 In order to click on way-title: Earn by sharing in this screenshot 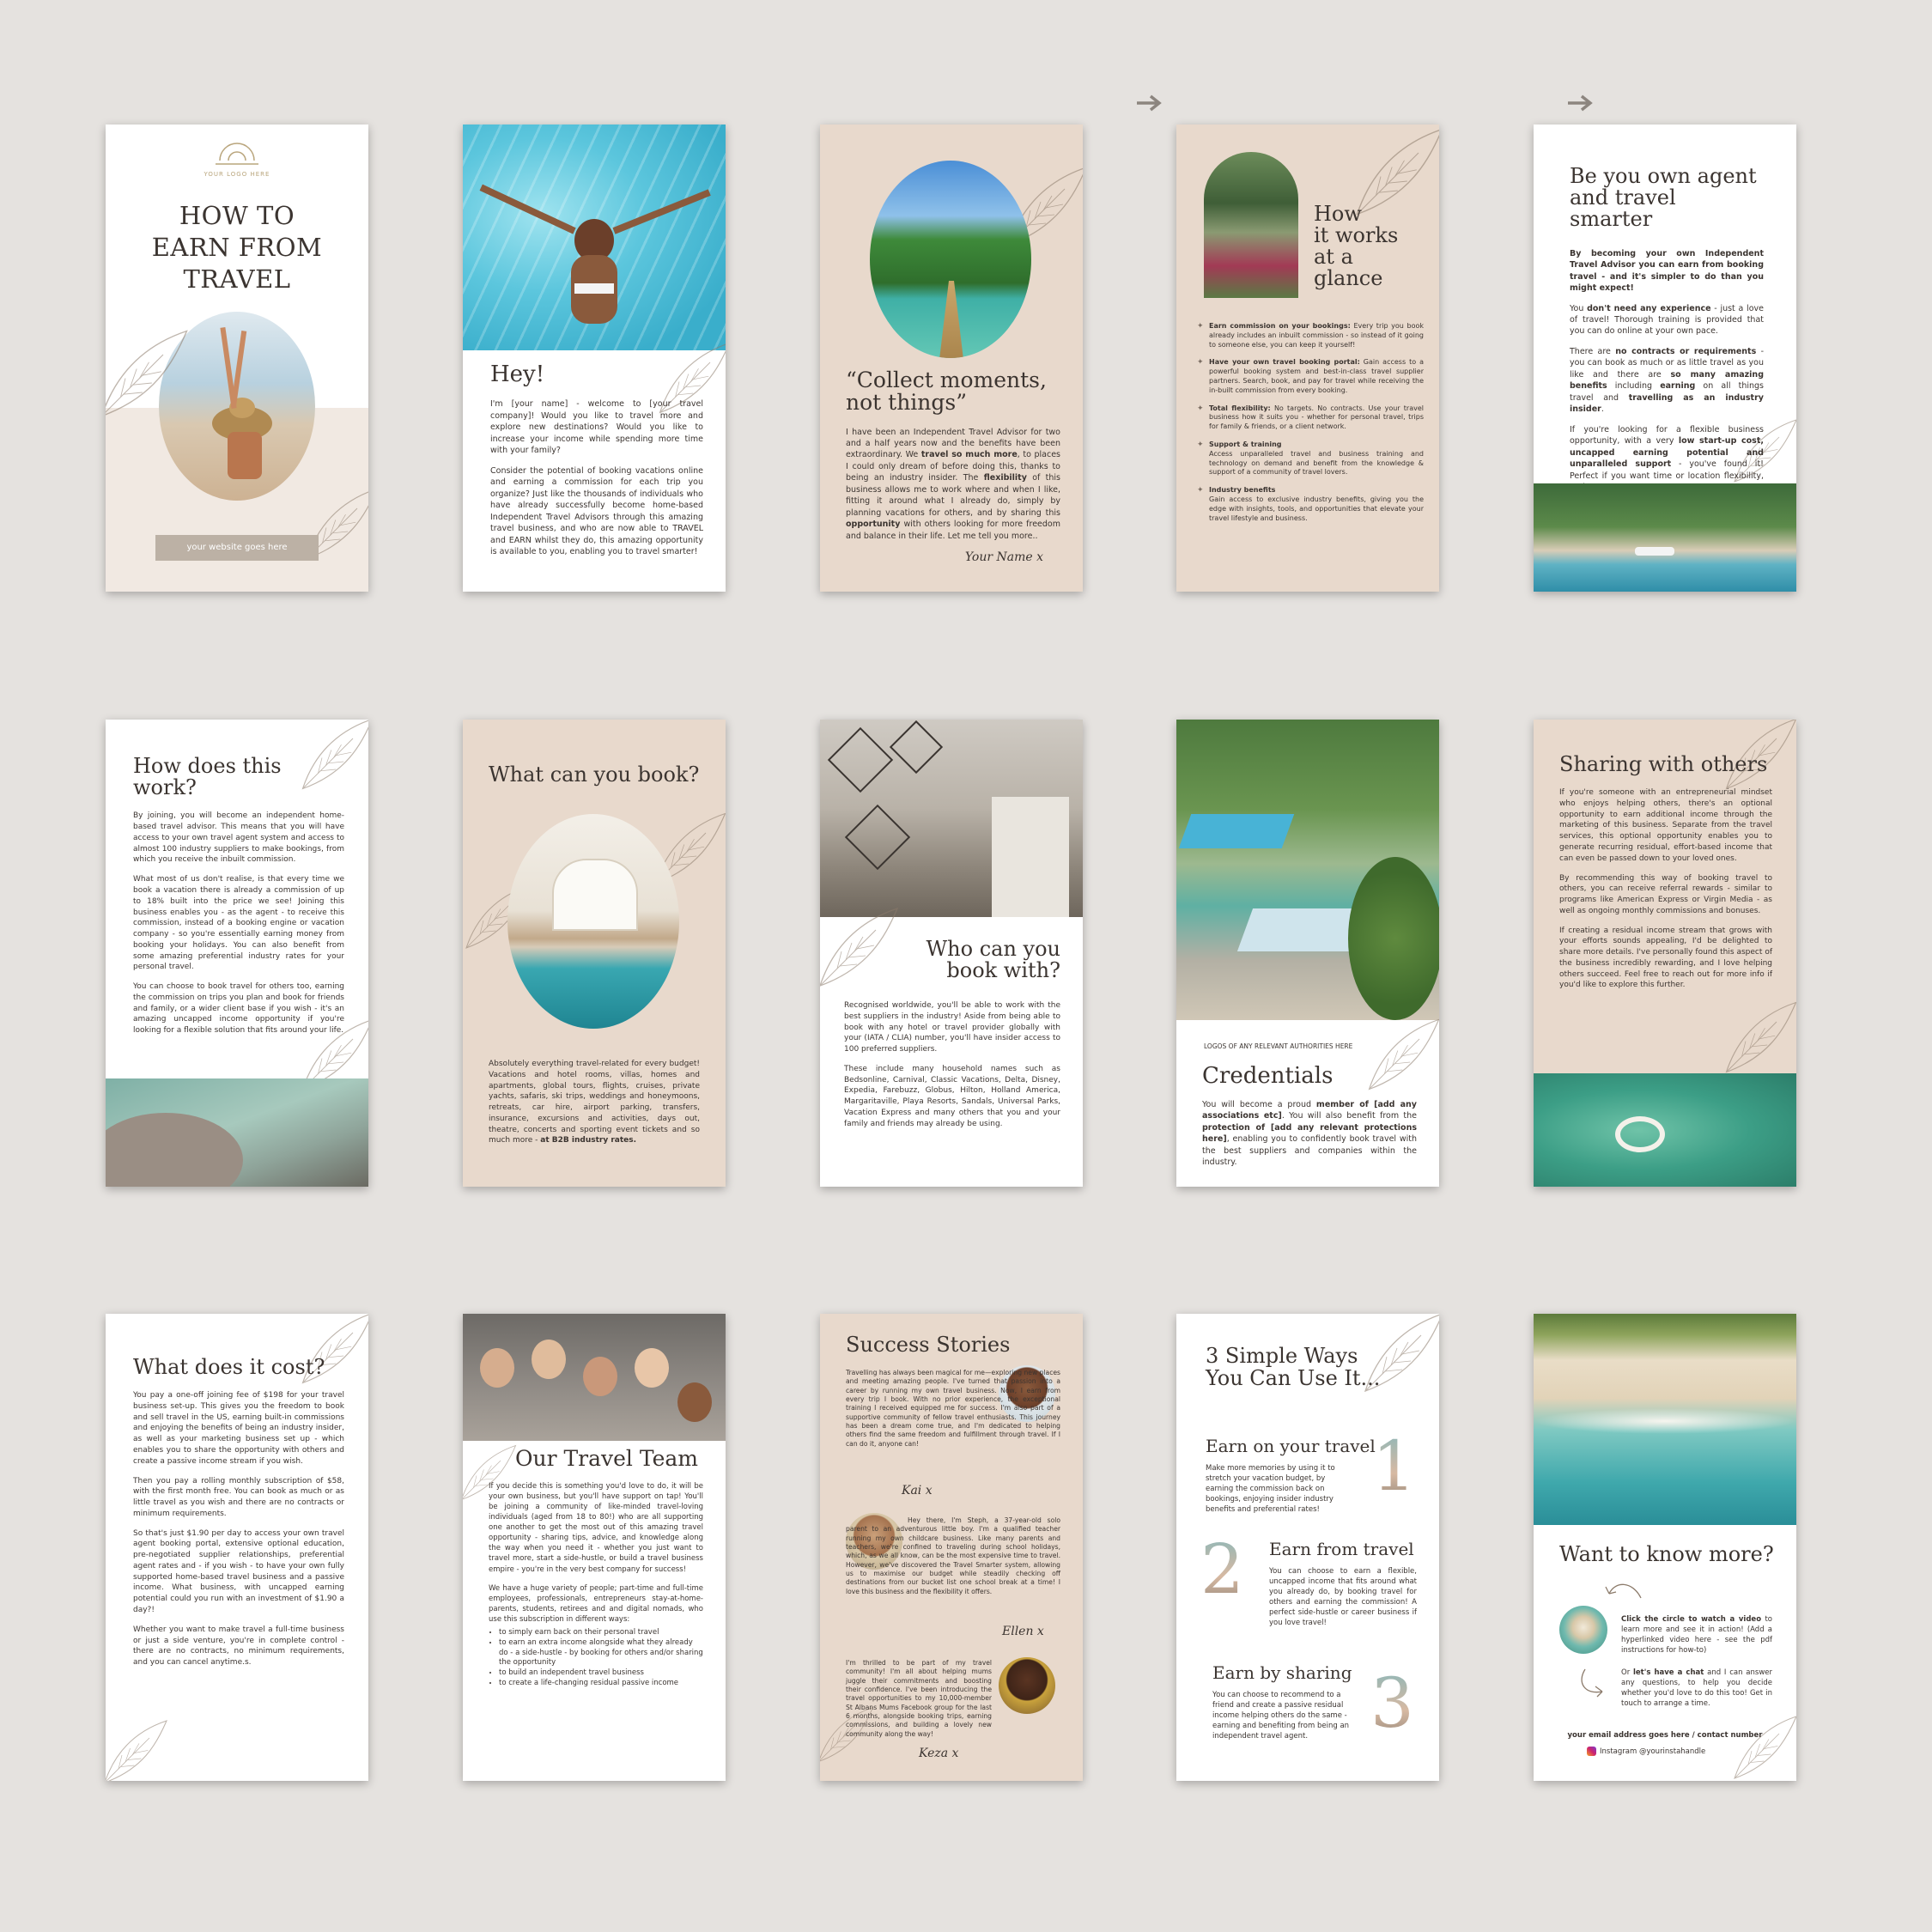, I will do `click(1282, 1672)`.